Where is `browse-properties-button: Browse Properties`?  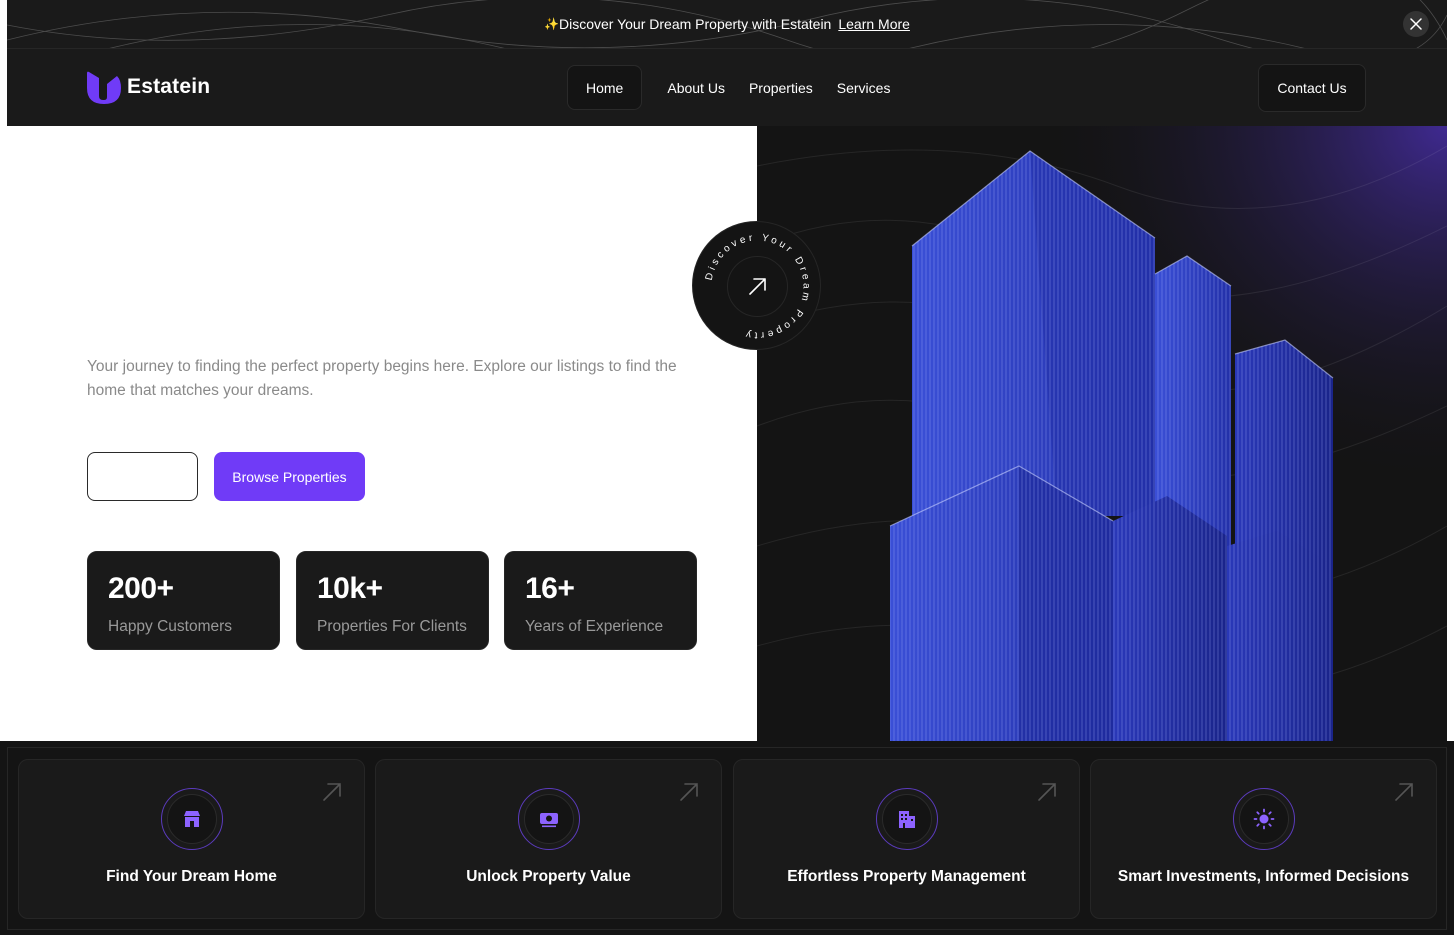 browse-properties-button: Browse Properties is located at coordinates (289, 476).